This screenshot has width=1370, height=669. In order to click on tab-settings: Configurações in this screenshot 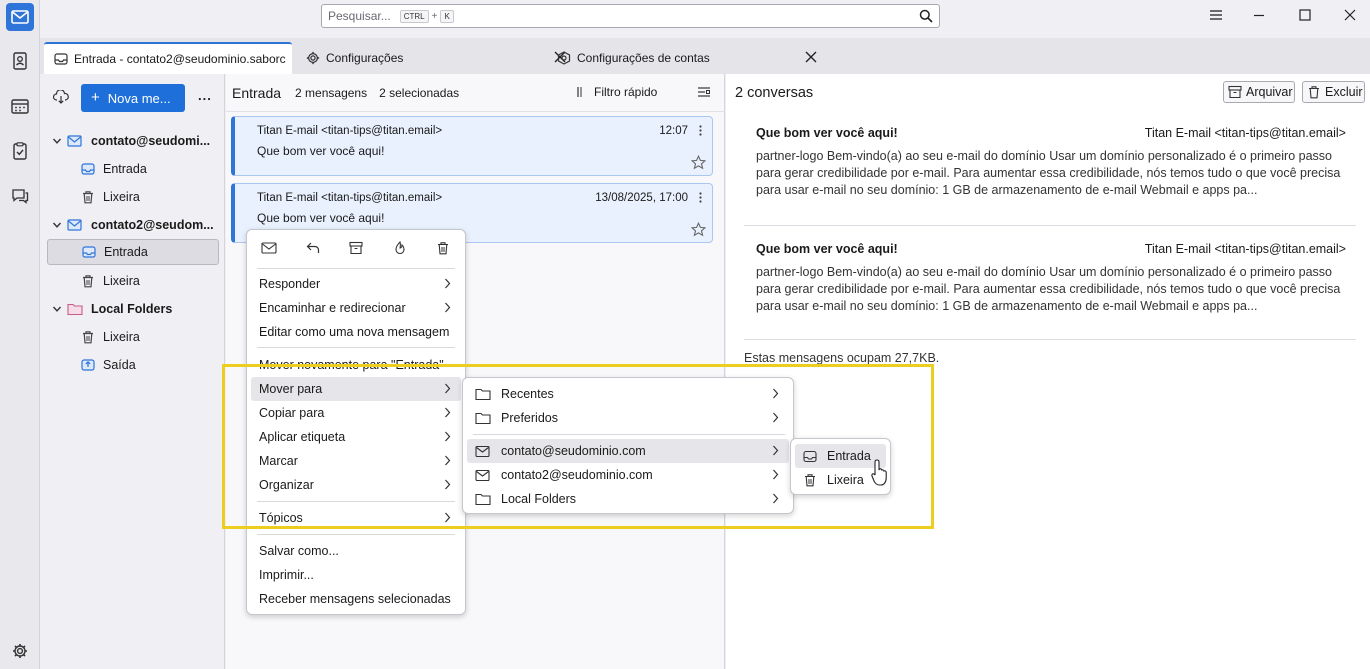, I will do `click(431, 58)`.